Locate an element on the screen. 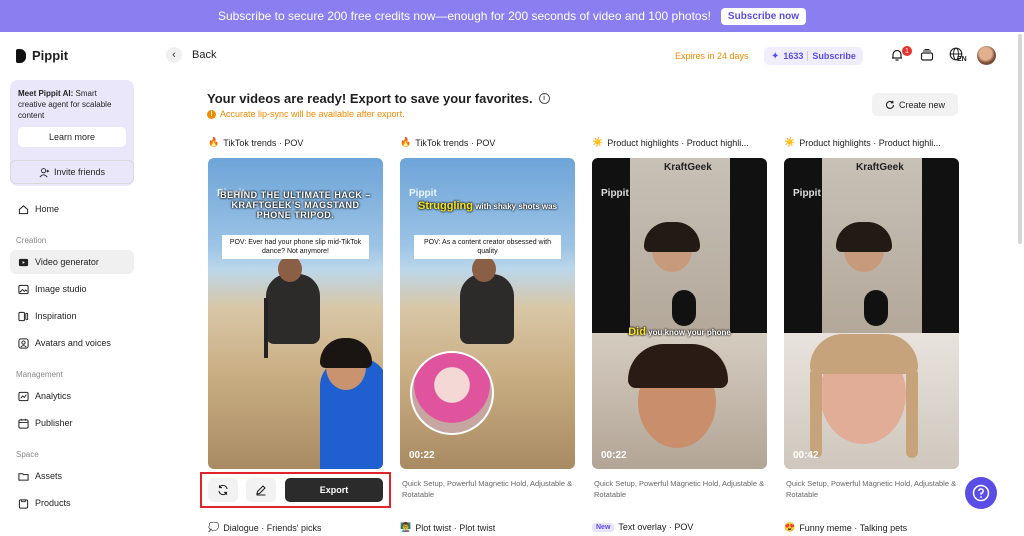  card-title-text: Funny meme · Talking pets is located at coordinates (853, 527).